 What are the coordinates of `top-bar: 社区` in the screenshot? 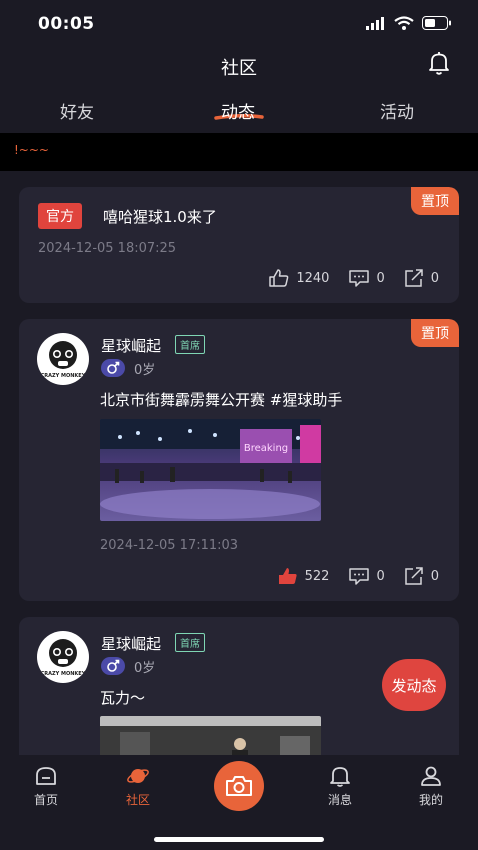 It's located at (239, 66).